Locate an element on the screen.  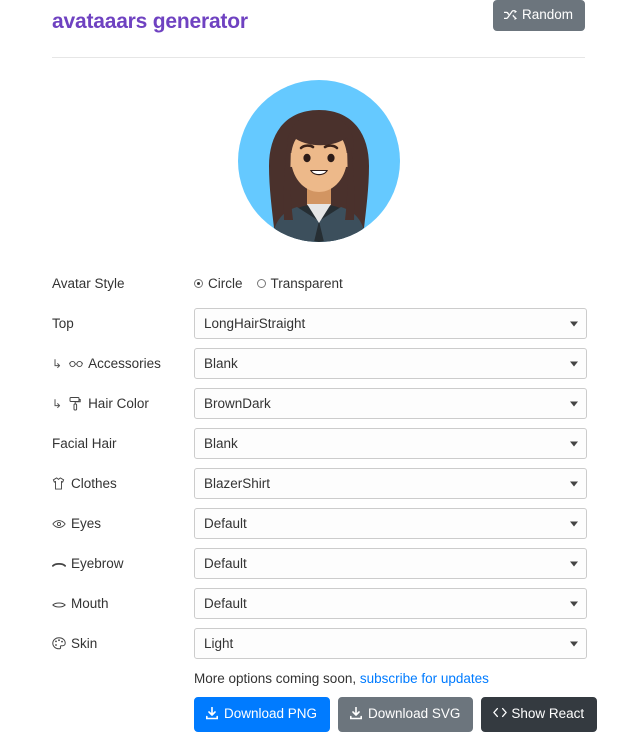
select-facial-hair: Blank is located at coordinates (390, 443).